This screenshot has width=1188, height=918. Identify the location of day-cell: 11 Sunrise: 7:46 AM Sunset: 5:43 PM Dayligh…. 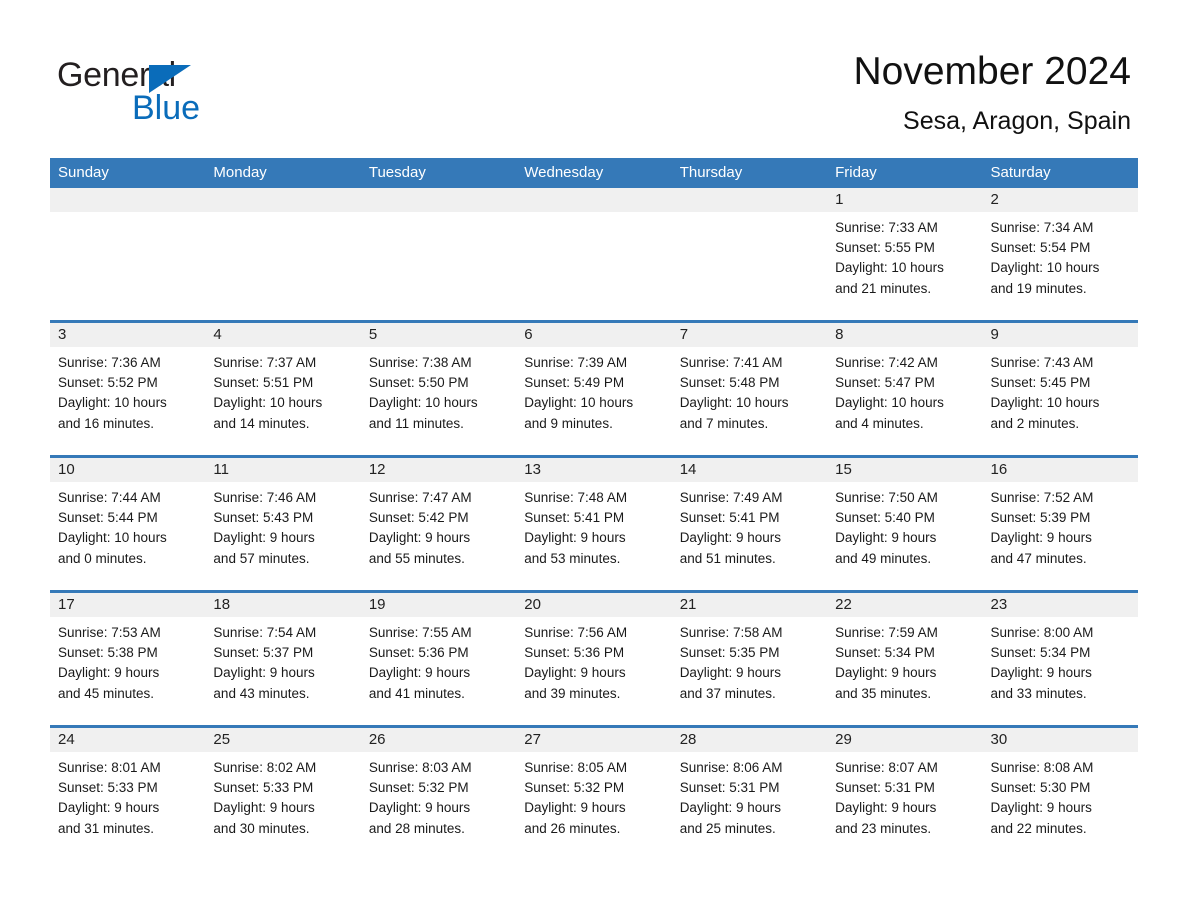
(283, 524).